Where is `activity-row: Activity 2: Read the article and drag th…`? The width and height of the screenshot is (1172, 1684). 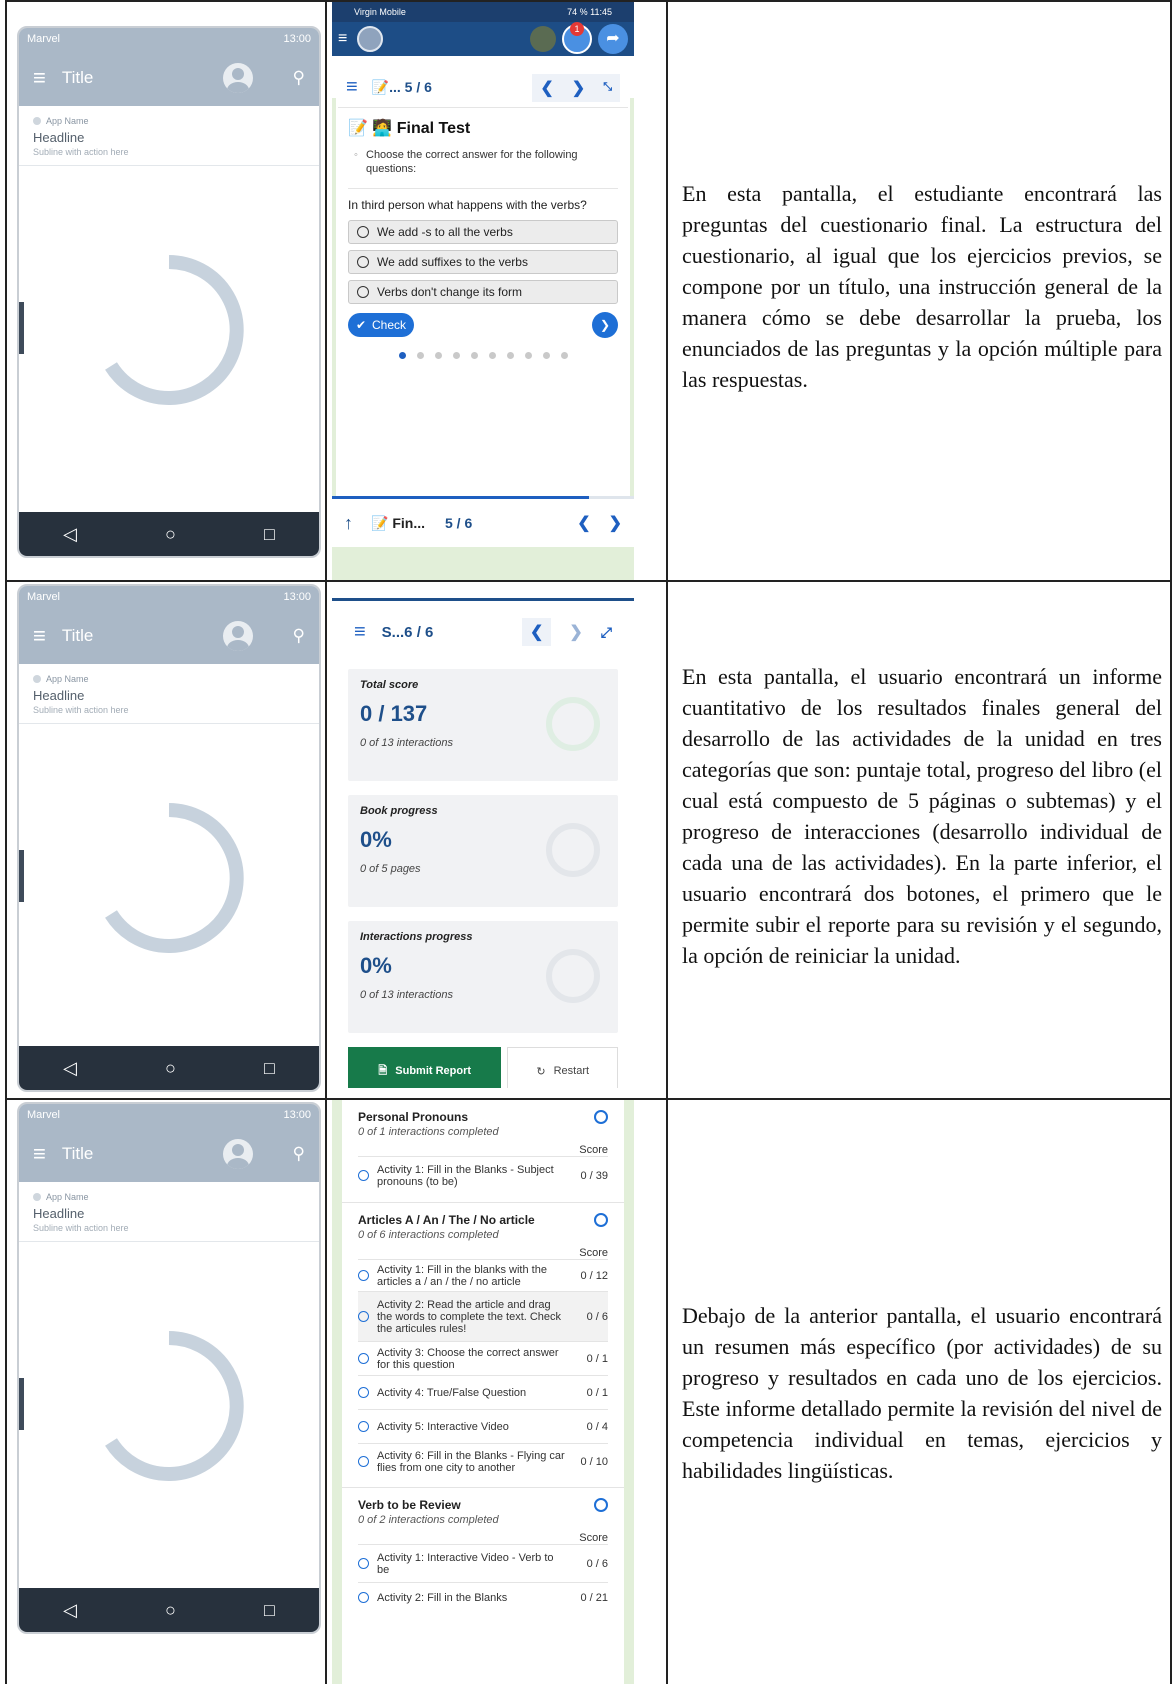 activity-row: Activity 2: Read the article and drag th… is located at coordinates (483, 1316).